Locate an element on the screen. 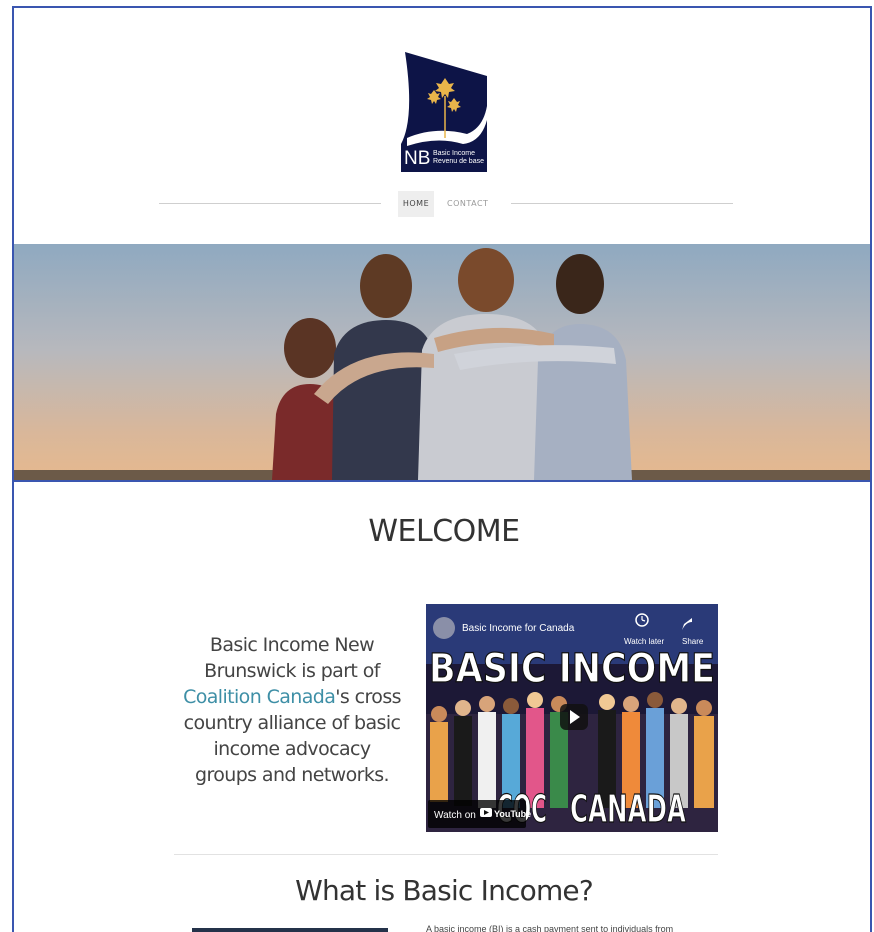 The width and height of the screenshot is (874, 932). share-label: Share is located at coordinates (693, 641).